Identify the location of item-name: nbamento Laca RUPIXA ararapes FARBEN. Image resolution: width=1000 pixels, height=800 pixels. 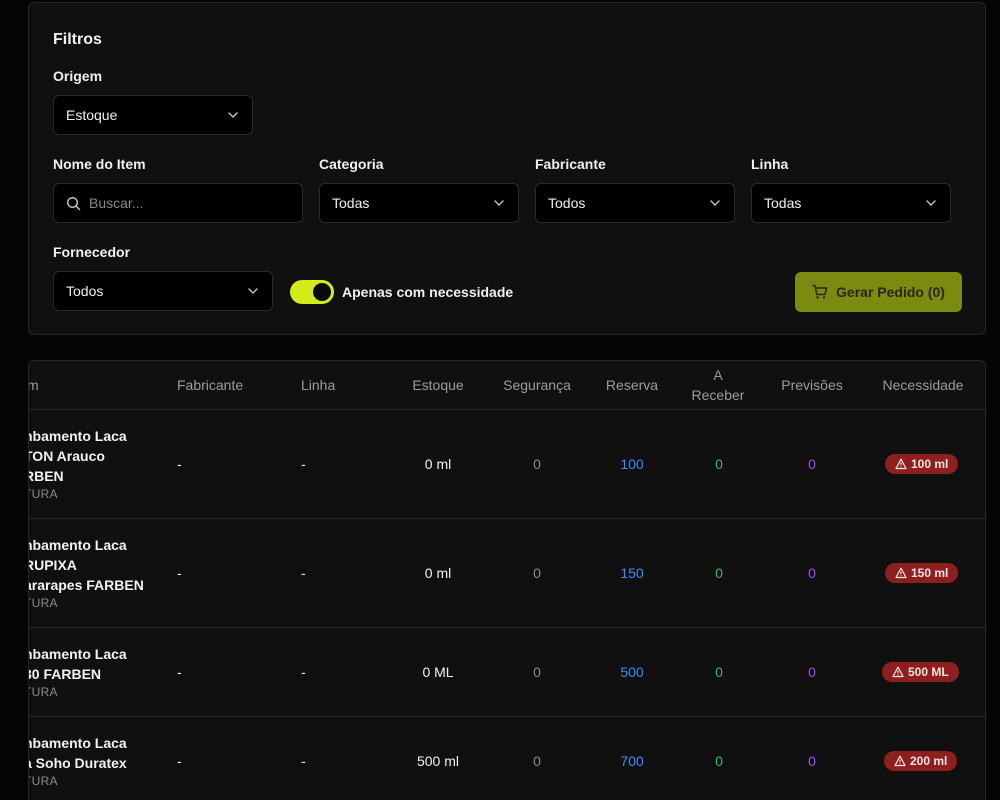
(86, 565).